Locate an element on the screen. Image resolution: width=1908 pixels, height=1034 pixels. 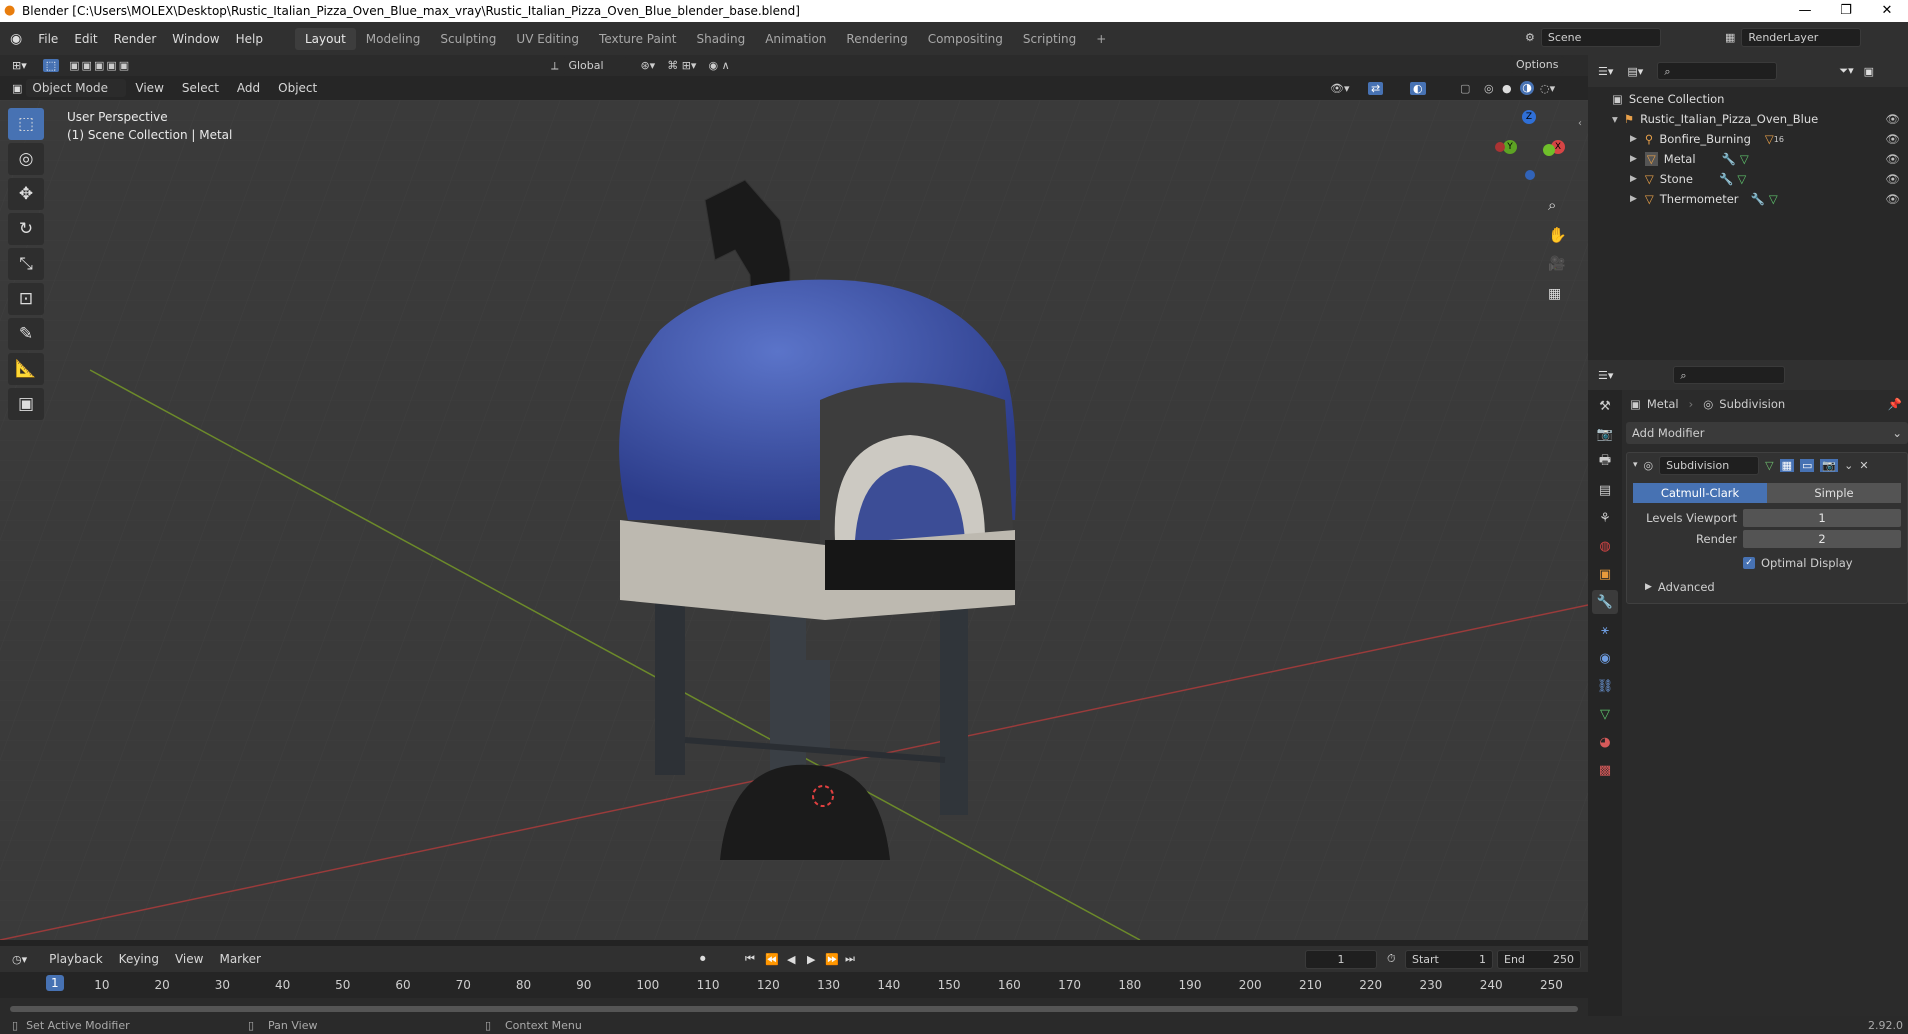
data-tab-icon: ▽ is located at coordinates (1605, 714).